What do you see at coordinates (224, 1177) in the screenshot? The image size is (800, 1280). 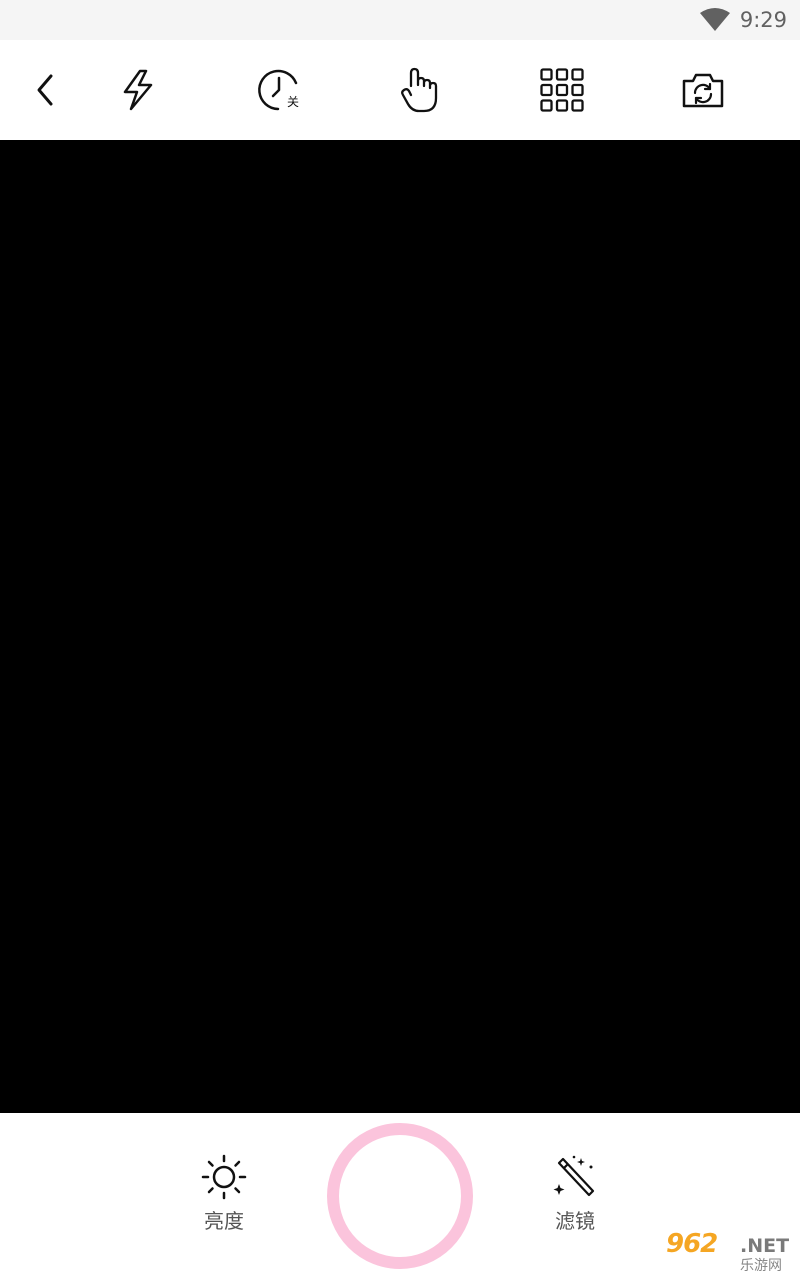 I see `brightness-icon` at bounding box center [224, 1177].